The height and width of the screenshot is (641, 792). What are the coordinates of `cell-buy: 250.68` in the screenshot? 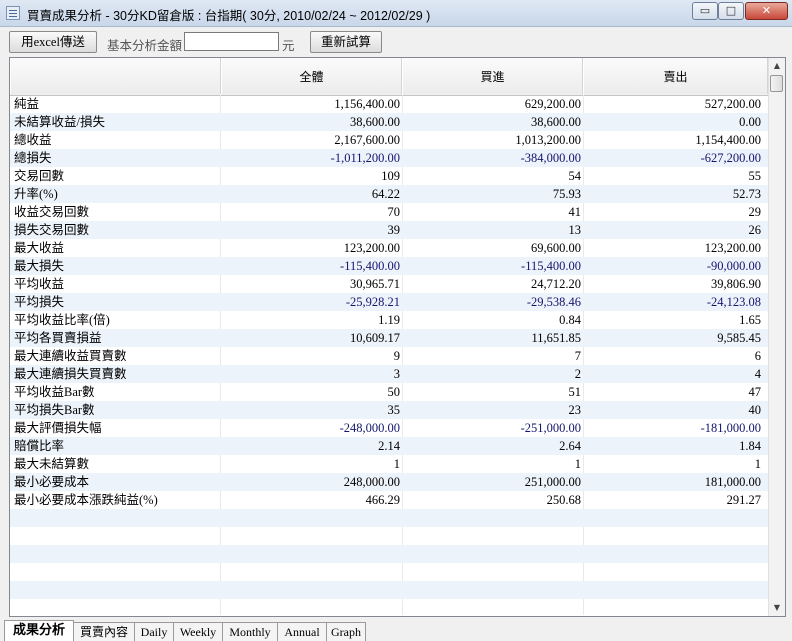 It's located at (563, 500).